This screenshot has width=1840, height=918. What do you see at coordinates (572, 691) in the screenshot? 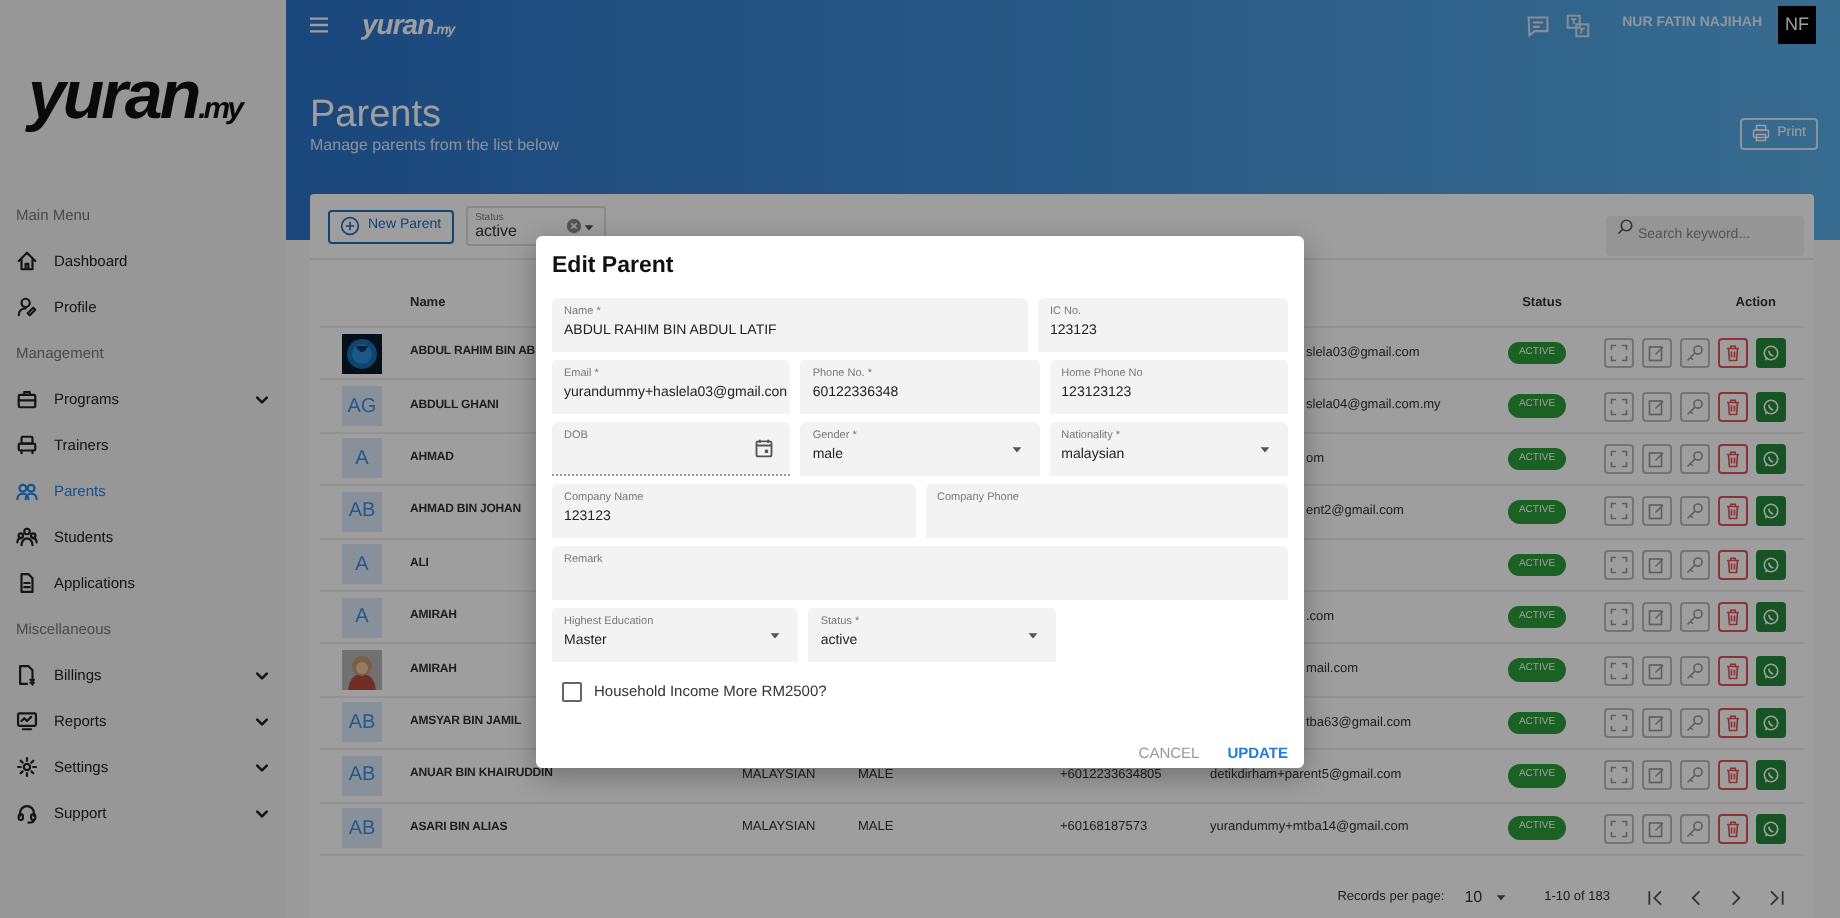
I see `checkbox` at bounding box center [572, 691].